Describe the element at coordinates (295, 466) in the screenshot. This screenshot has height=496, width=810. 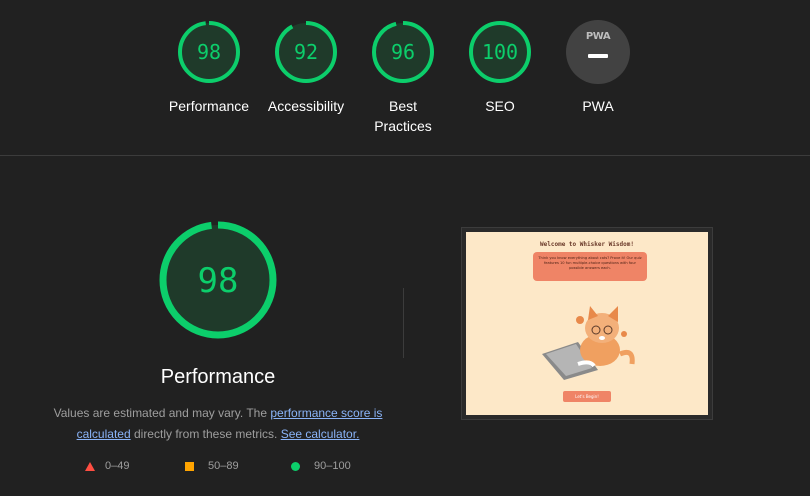
I see `pass-circle-icon` at that location.